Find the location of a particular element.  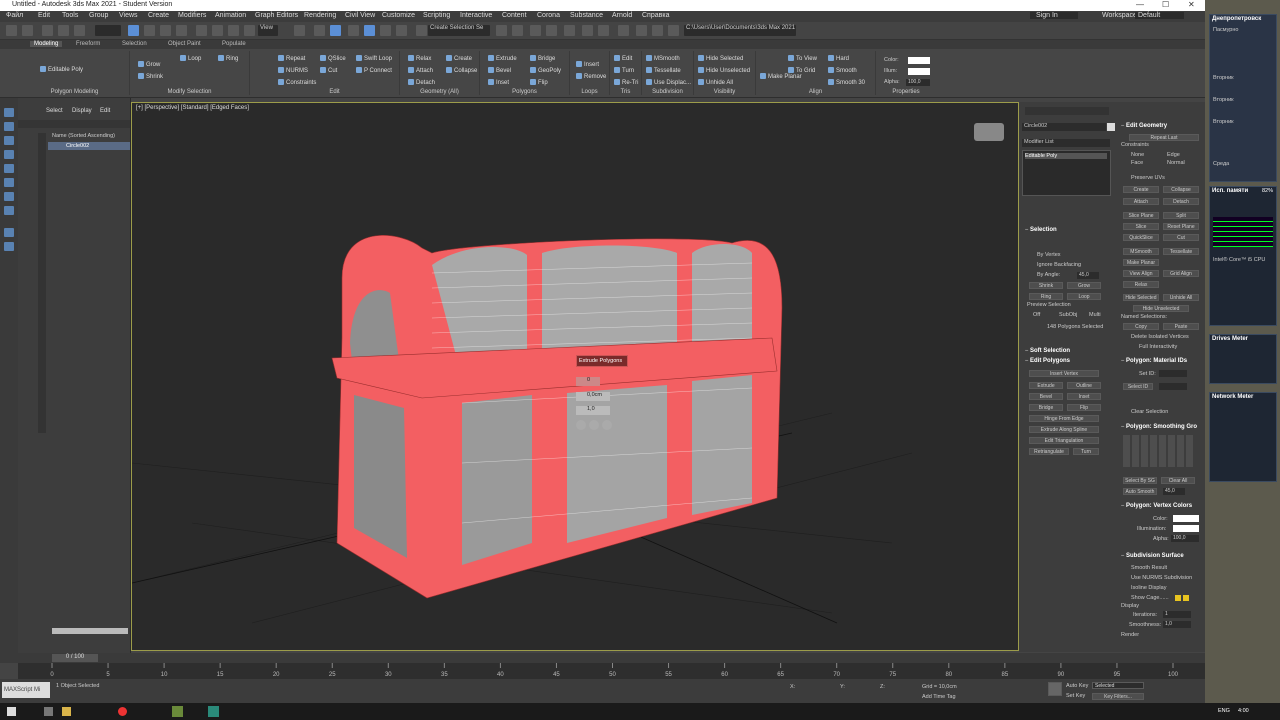

edit-triangulation-button: Edit Triangulation is located at coordinates (1064, 440).